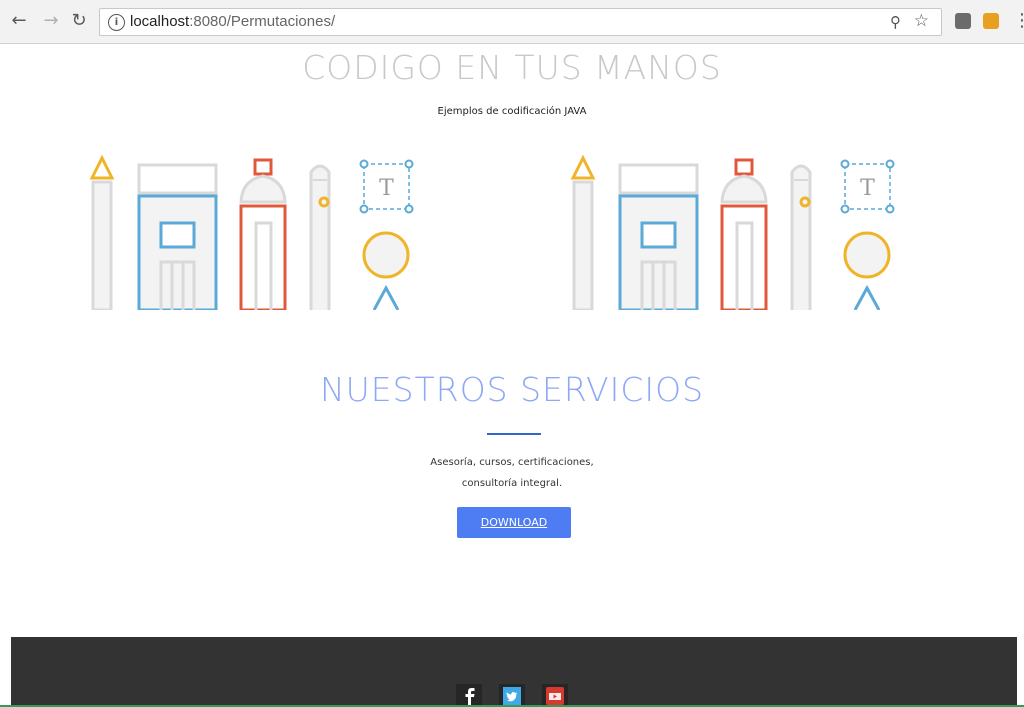 This screenshot has height=707, width=1024. What do you see at coordinates (51, 21) in the screenshot?
I see `forward-icon: →` at bounding box center [51, 21].